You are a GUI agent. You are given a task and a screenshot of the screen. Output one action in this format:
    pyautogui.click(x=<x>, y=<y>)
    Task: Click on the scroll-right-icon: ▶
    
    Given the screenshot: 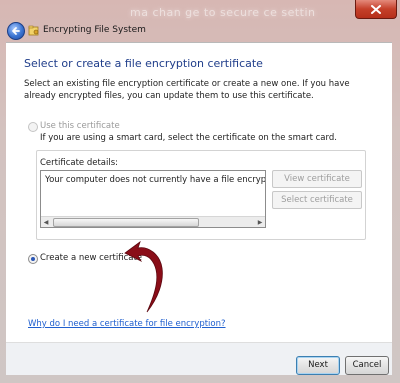 What is the action you would take?
    pyautogui.click(x=260, y=222)
    